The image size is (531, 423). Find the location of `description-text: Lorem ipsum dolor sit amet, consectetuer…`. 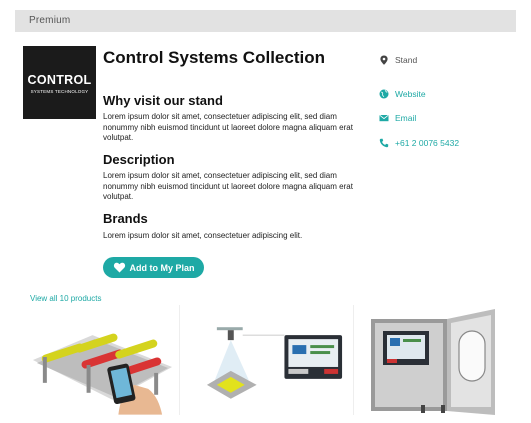

description-text: Lorem ipsum dolor sit amet, consectetuer… is located at coordinates (228, 186).